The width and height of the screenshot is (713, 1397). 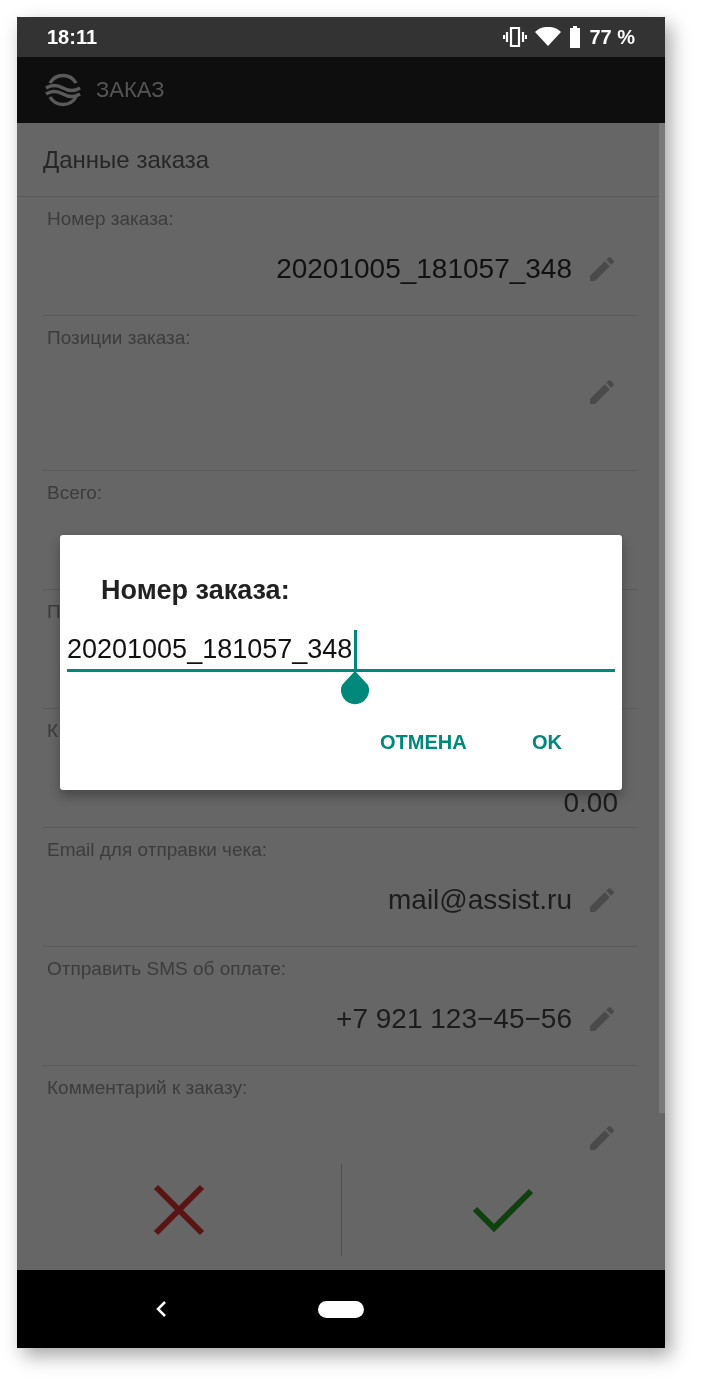 I want to click on logo-icon, so click(x=63, y=90).